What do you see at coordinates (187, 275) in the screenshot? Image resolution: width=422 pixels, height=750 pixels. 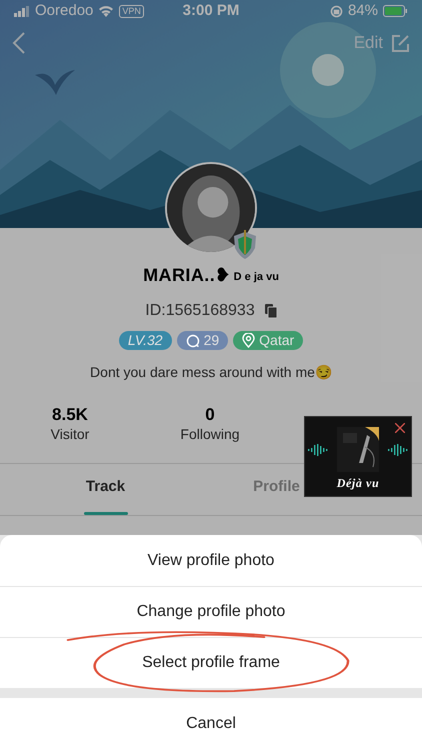 I see `display-name: MARIA..❥` at bounding box center [187, 275].